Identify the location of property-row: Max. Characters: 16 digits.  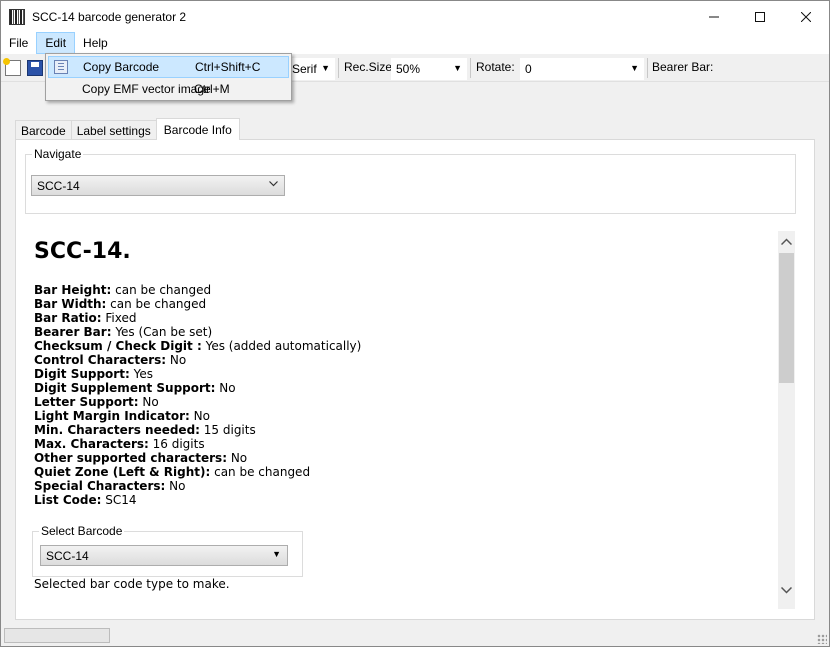
(197, 444).